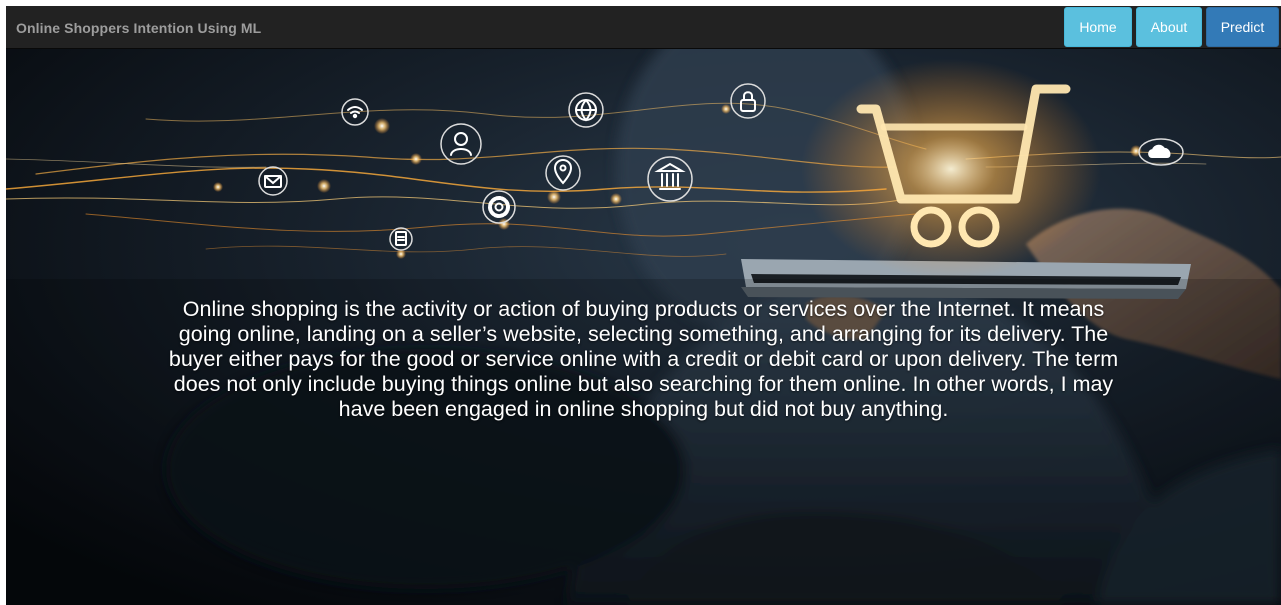 The height and width of the screenshot is (605, 1281). Describe the element at coordinates (138, 28) in the screenshot. I see `brand-title: Online Shoppers Intention Using ML` at that location.